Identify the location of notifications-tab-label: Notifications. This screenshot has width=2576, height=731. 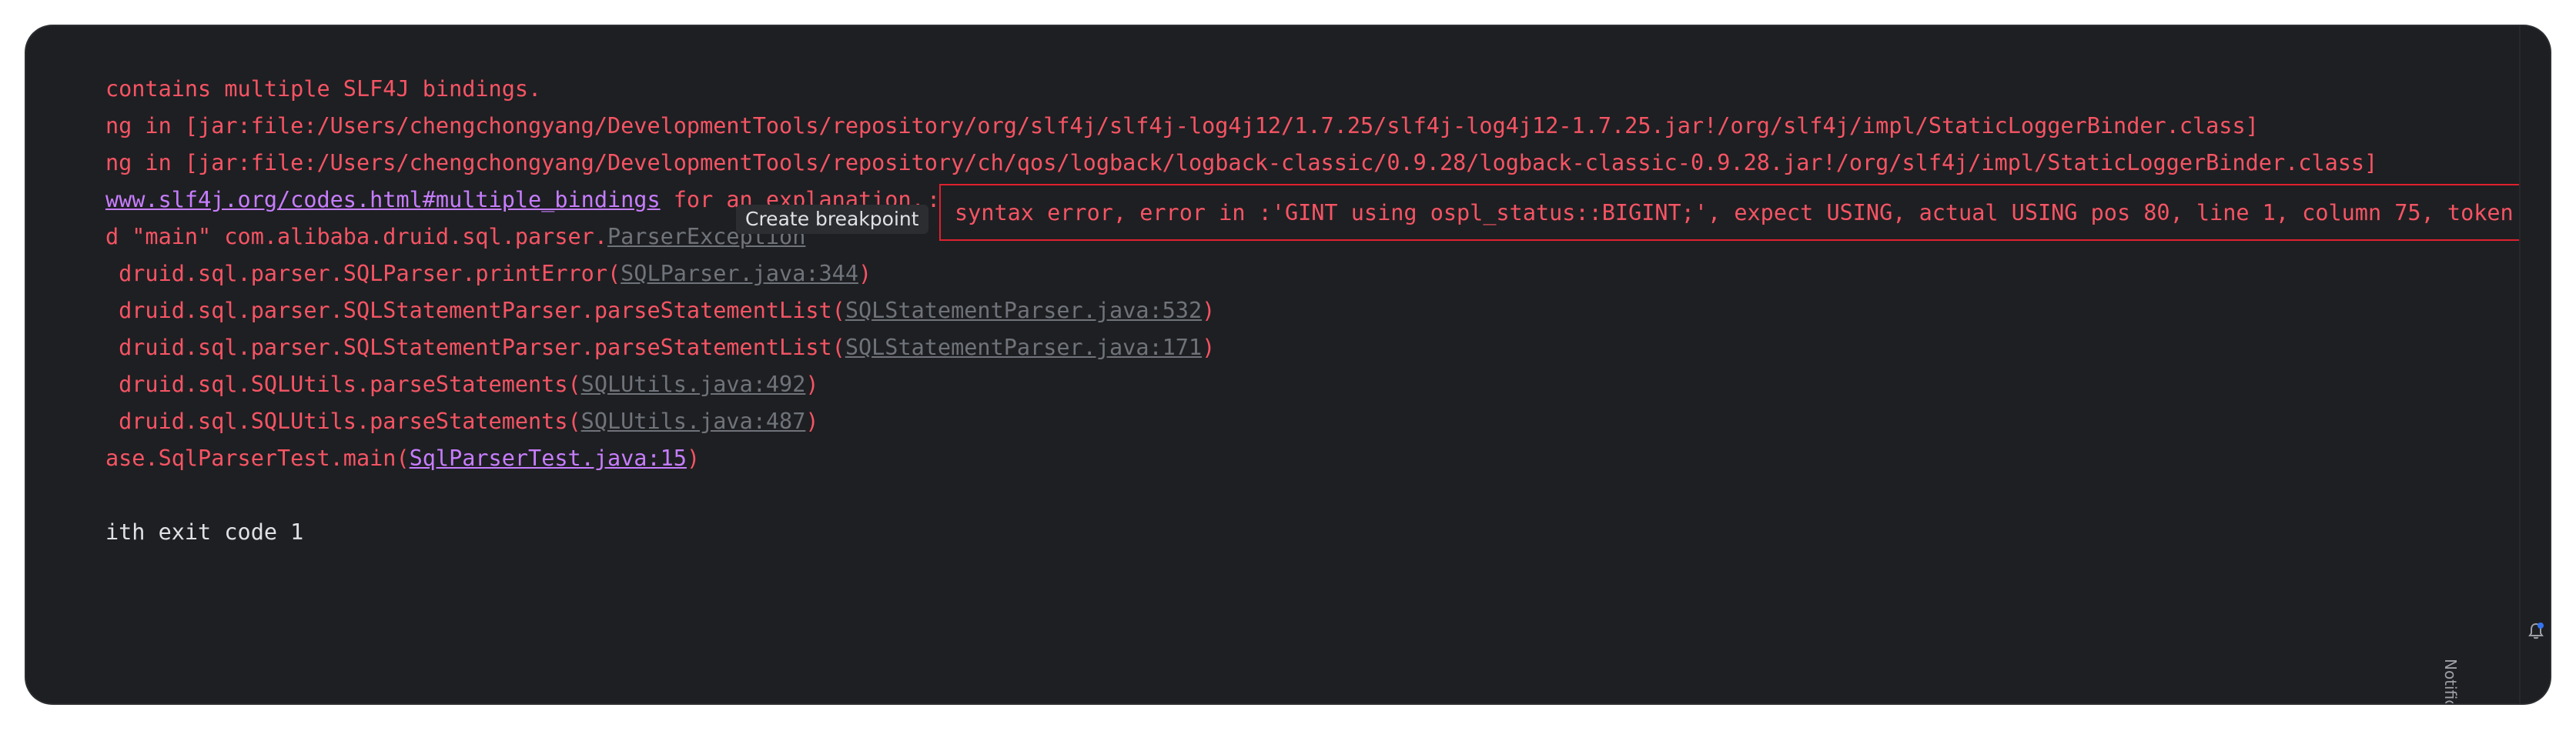
(2450, 681).